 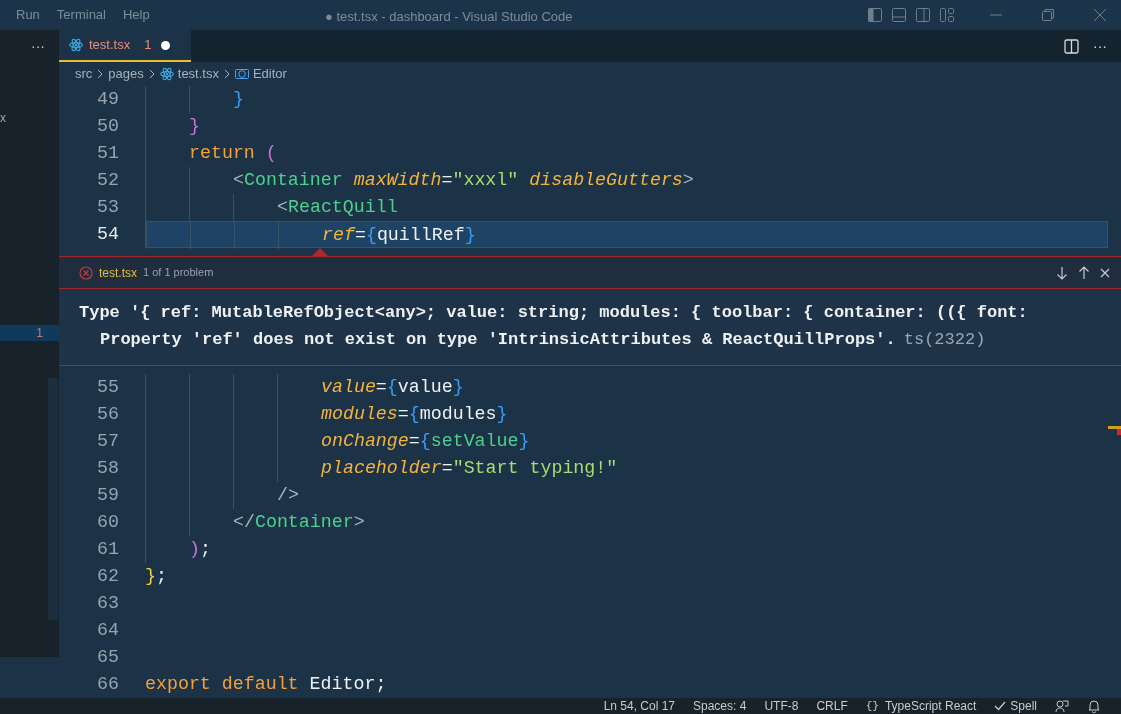 What do you see at coordinates (178, 273) in the screenshot?
I see `problem-count: 1 of 1 problem` at bounding box center [178, 273].